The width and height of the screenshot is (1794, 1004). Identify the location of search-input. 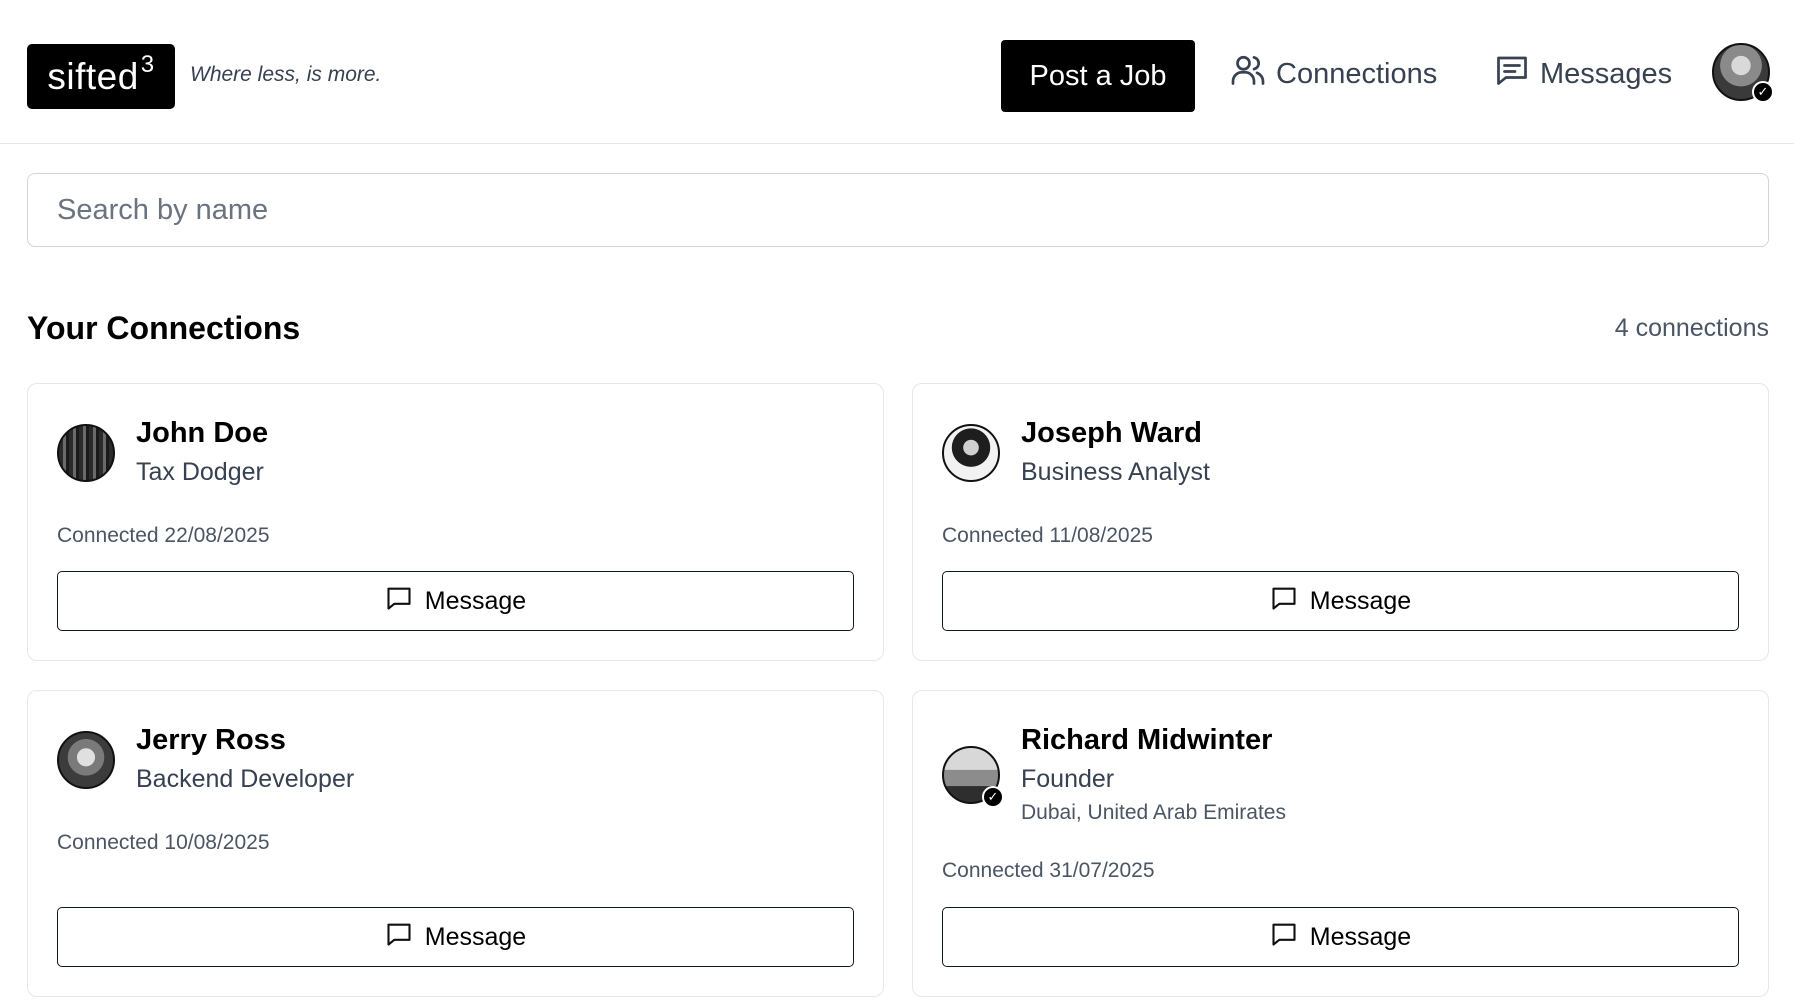
(898, 210).